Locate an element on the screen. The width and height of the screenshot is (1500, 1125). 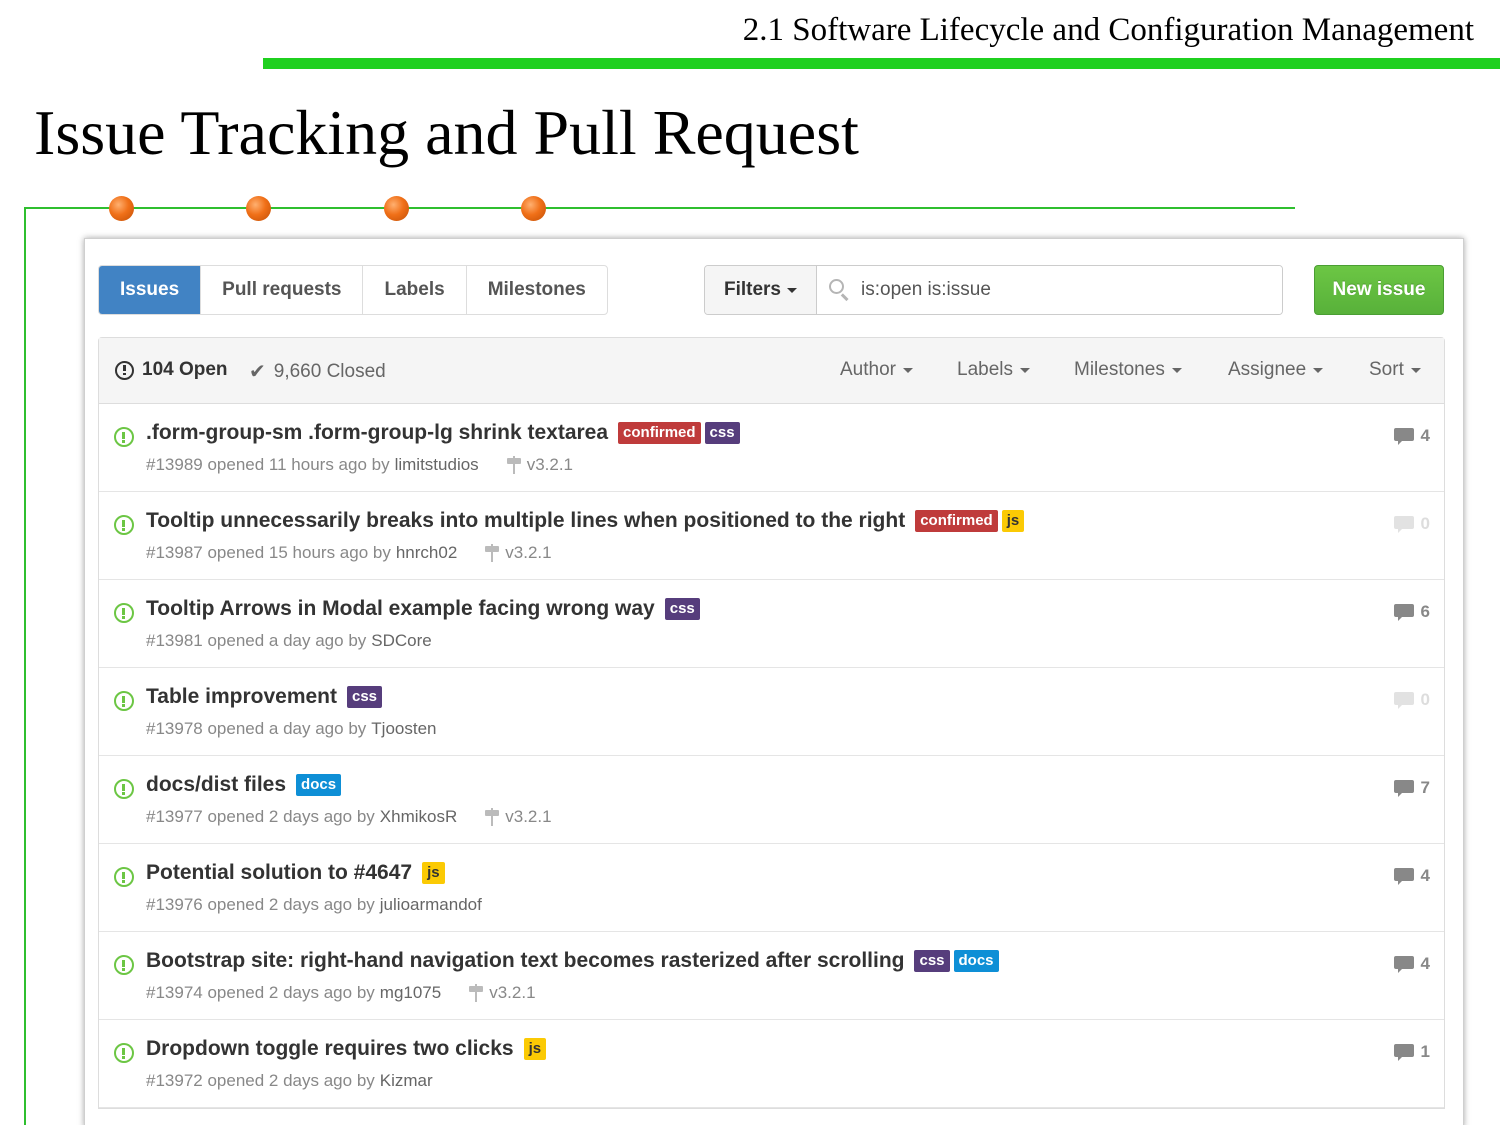
search-icon is located at coordinates (840, 290).